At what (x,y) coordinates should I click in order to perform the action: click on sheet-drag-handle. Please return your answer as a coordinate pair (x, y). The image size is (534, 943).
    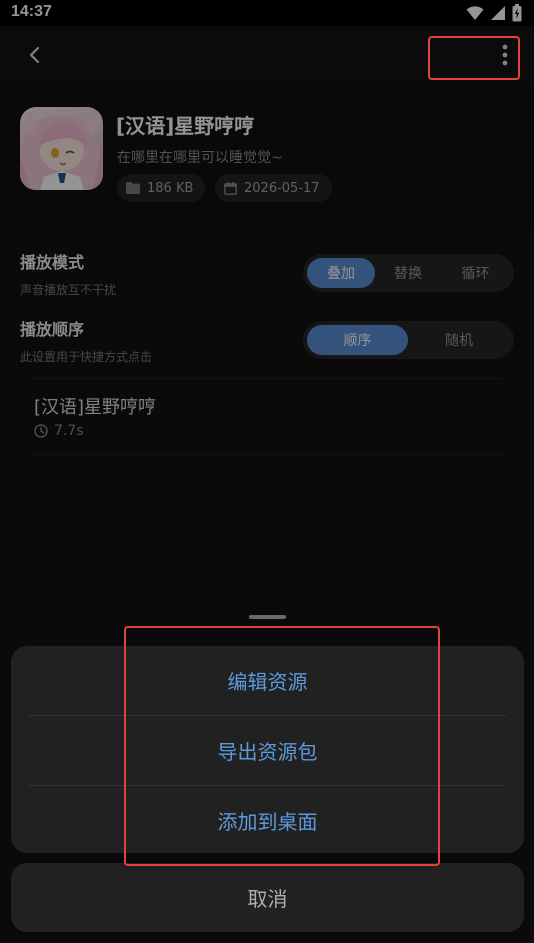
    Looking at the image, I should click on (267, 617).